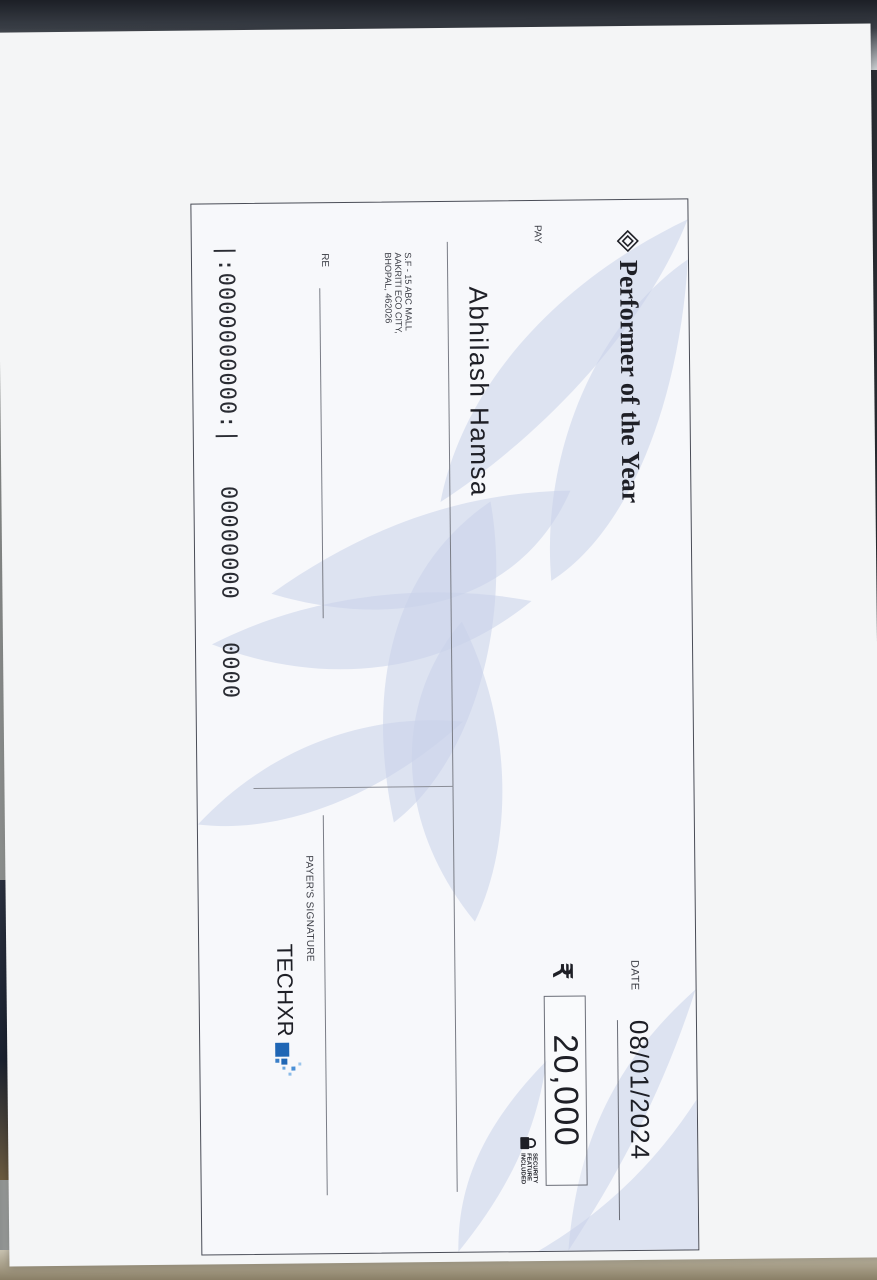 The image size is (877, 1280). I want to click on security-line-3: INCLUDED, so click(522, 1169).